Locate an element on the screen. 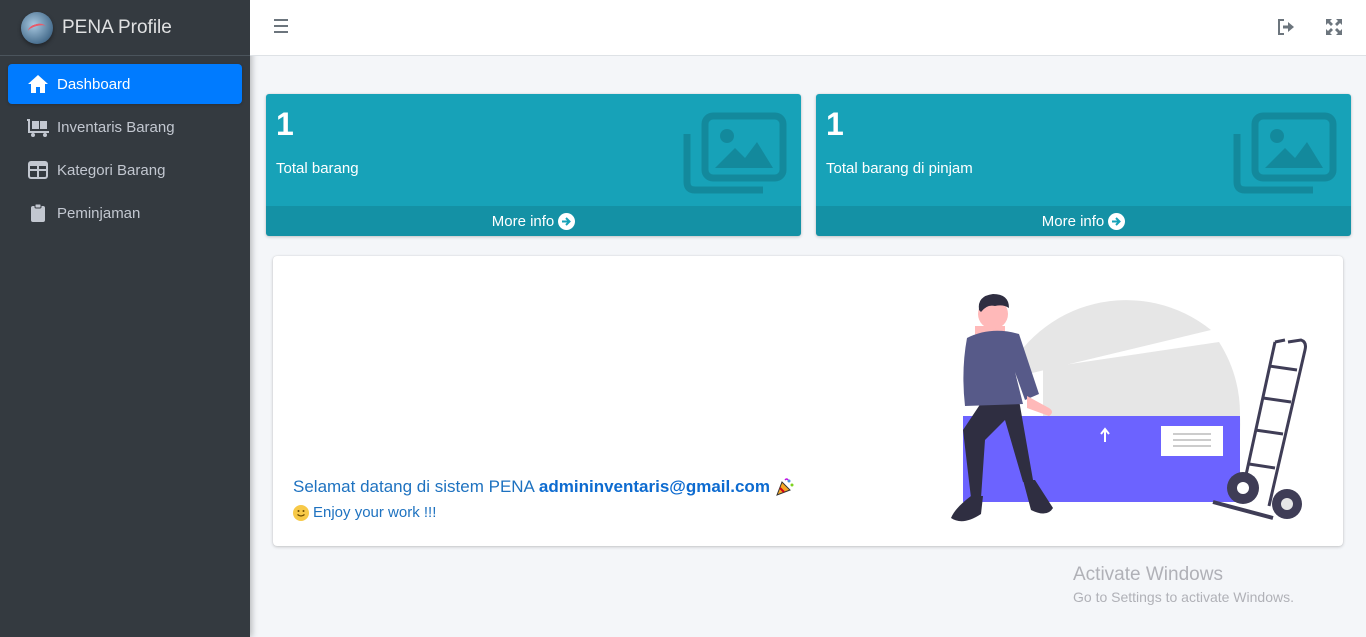 This screenshot has height=637, width=1366. brand-link: PENA Profile is located at coordinates (125, 28).